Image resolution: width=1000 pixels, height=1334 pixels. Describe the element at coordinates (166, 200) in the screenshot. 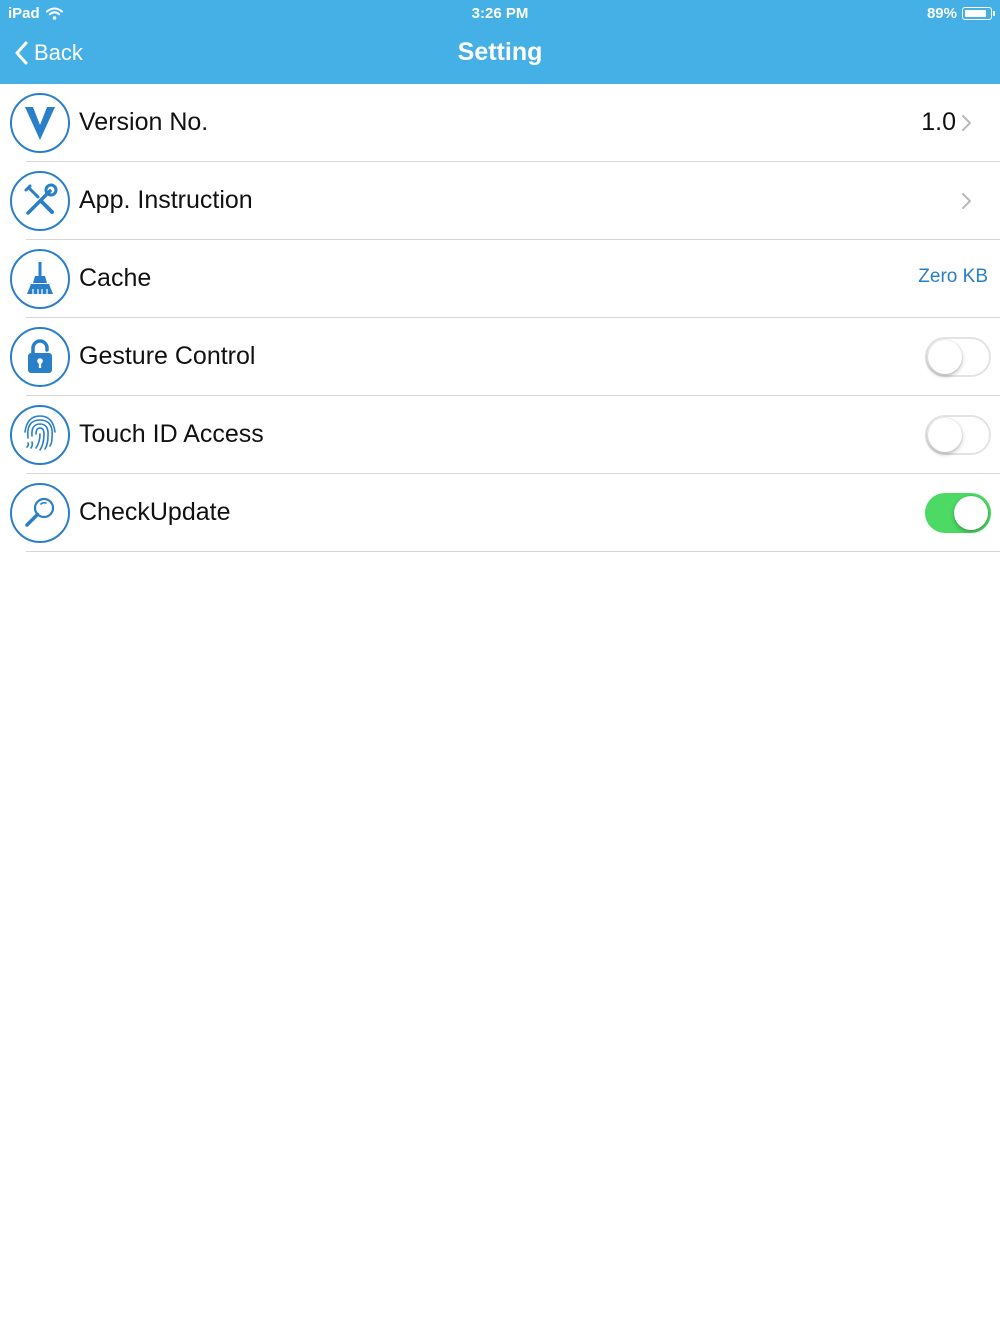

I see `setting-label: App. Instruction` at that location.